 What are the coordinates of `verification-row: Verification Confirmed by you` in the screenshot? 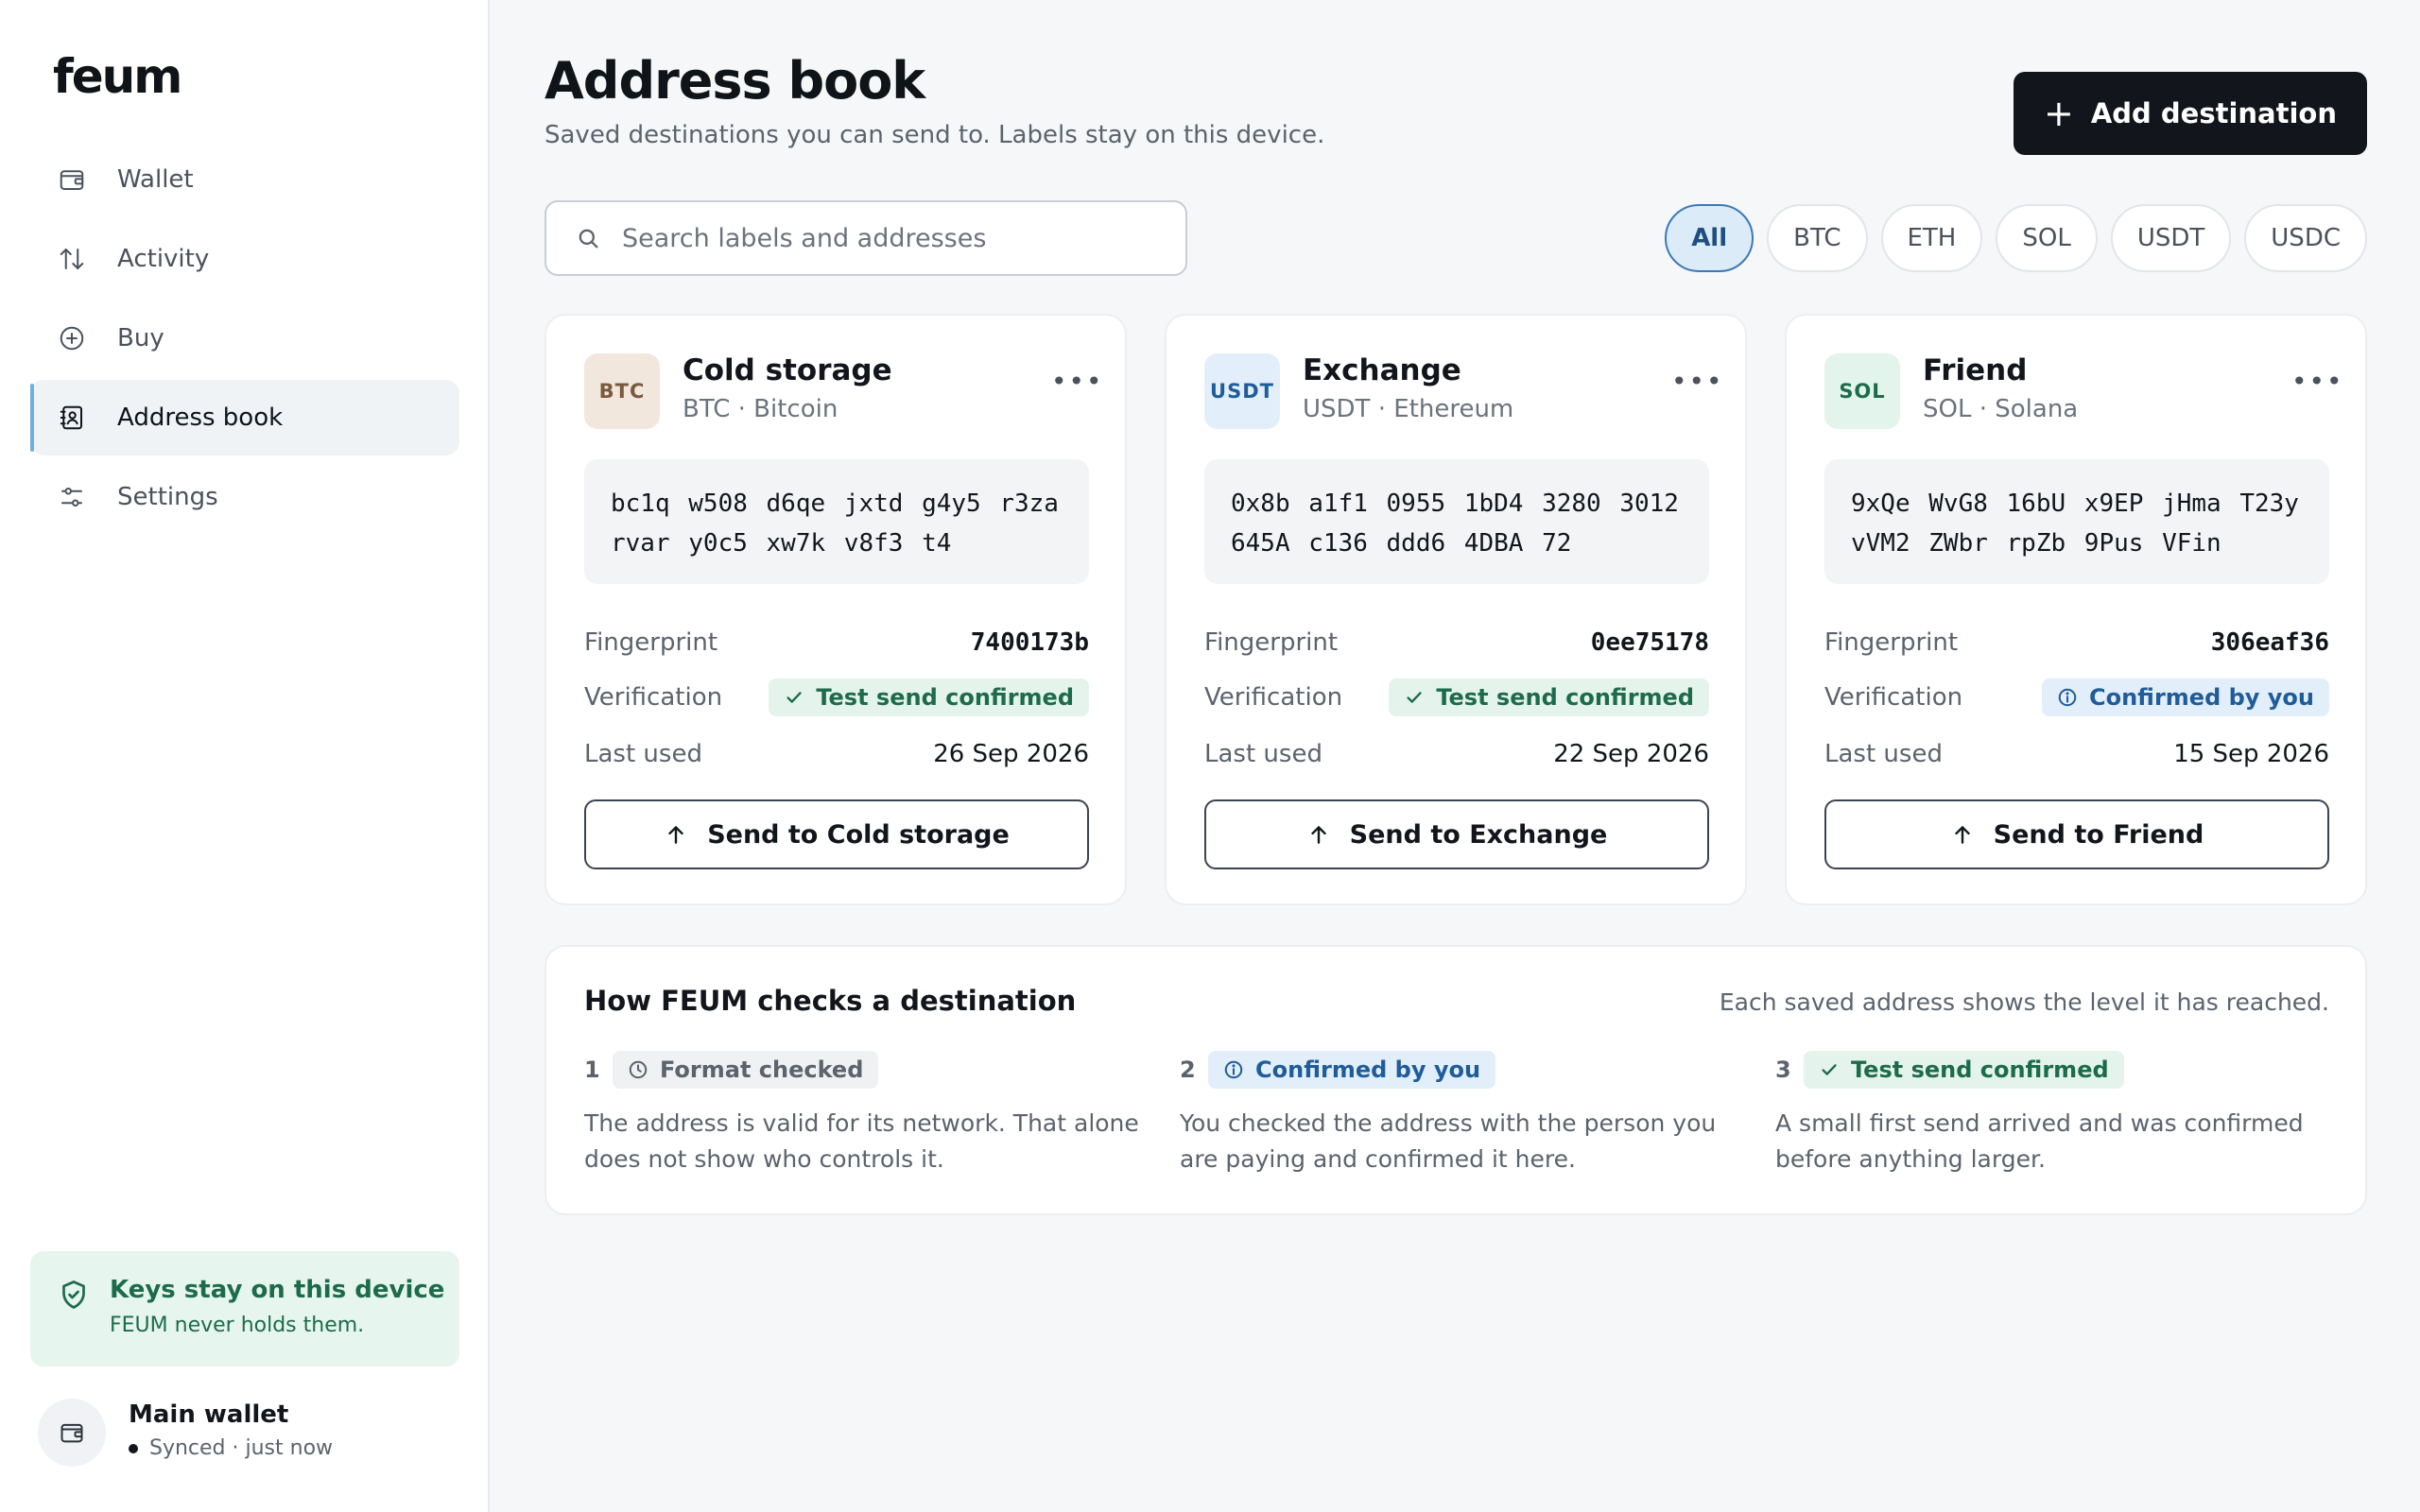 It's located at (2076, 697).